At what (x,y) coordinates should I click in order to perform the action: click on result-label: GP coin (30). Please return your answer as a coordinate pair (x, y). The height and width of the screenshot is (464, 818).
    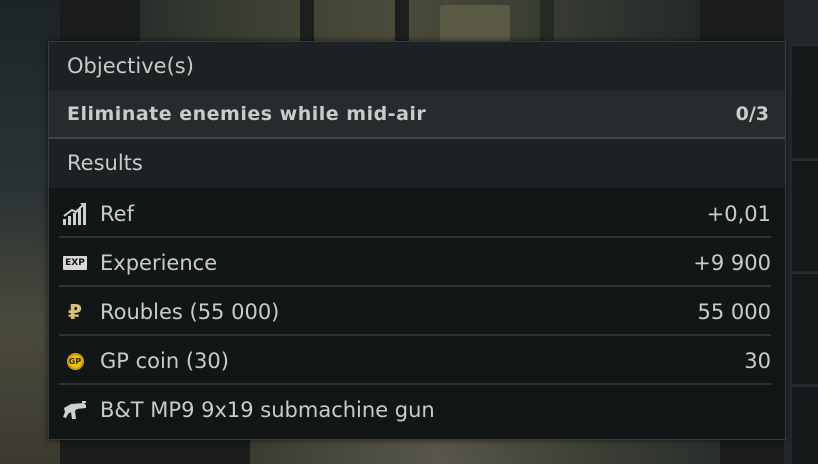
    Looking at the image, I should click on (164, 361).